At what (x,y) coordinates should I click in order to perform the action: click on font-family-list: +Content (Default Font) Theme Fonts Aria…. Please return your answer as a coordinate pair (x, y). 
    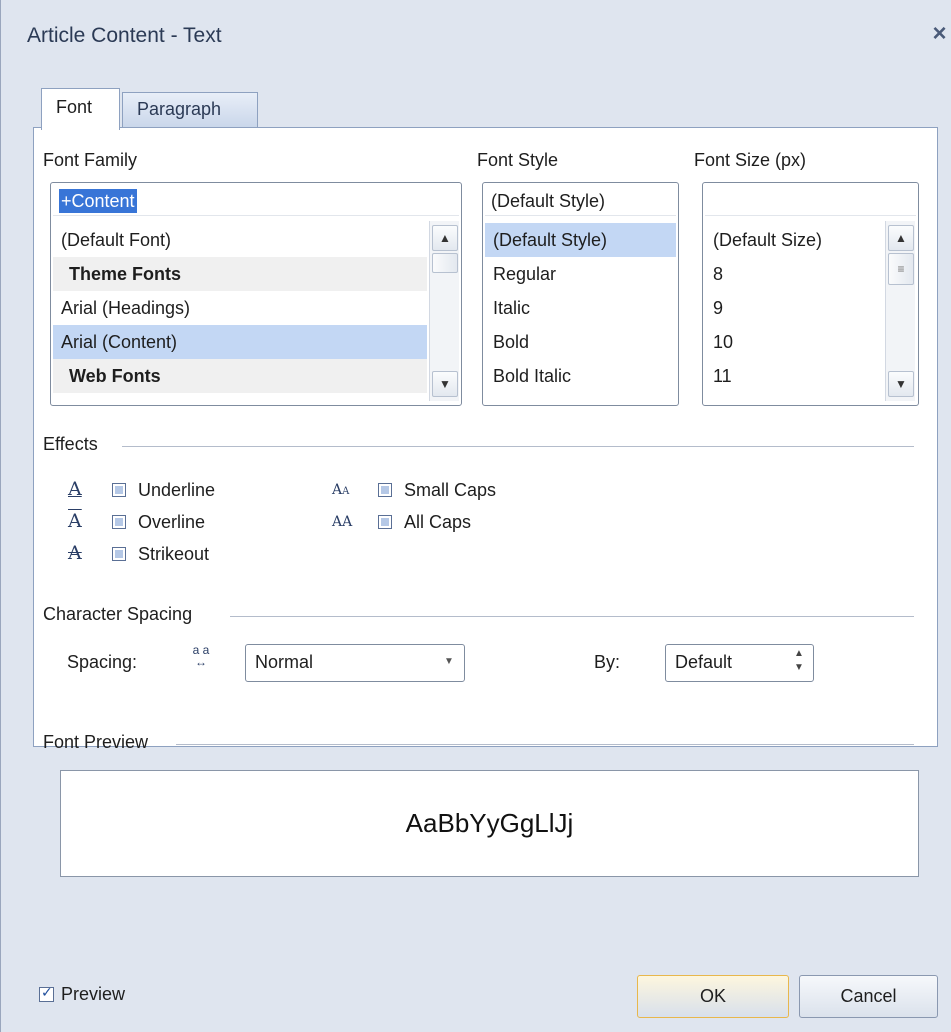
    Looking at the image, I should click on (256, 294).